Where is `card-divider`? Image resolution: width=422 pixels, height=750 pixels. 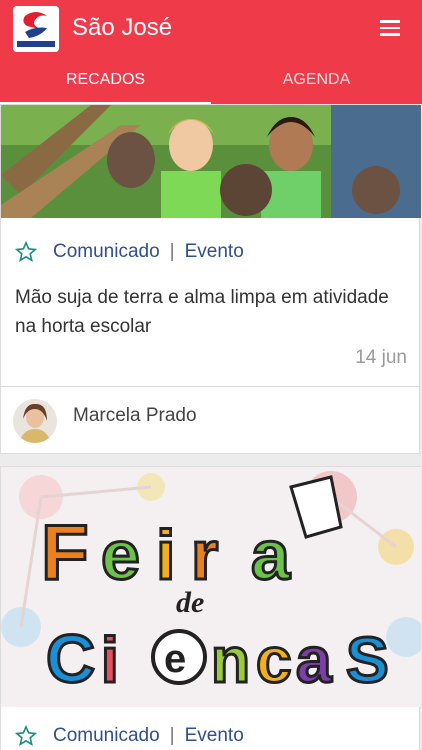
card-divider is located at coordinates (211, 386).